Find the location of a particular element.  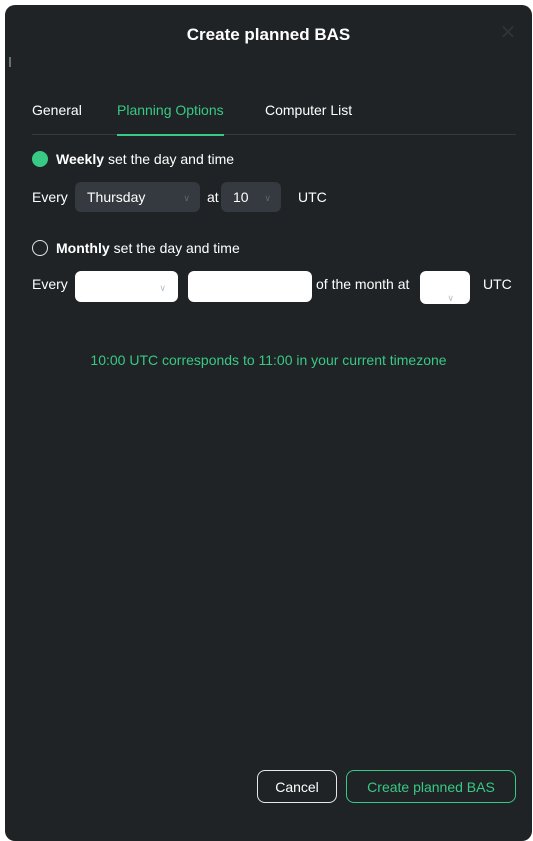

cancel-button: Cancel is located at coordinates (297, 786).